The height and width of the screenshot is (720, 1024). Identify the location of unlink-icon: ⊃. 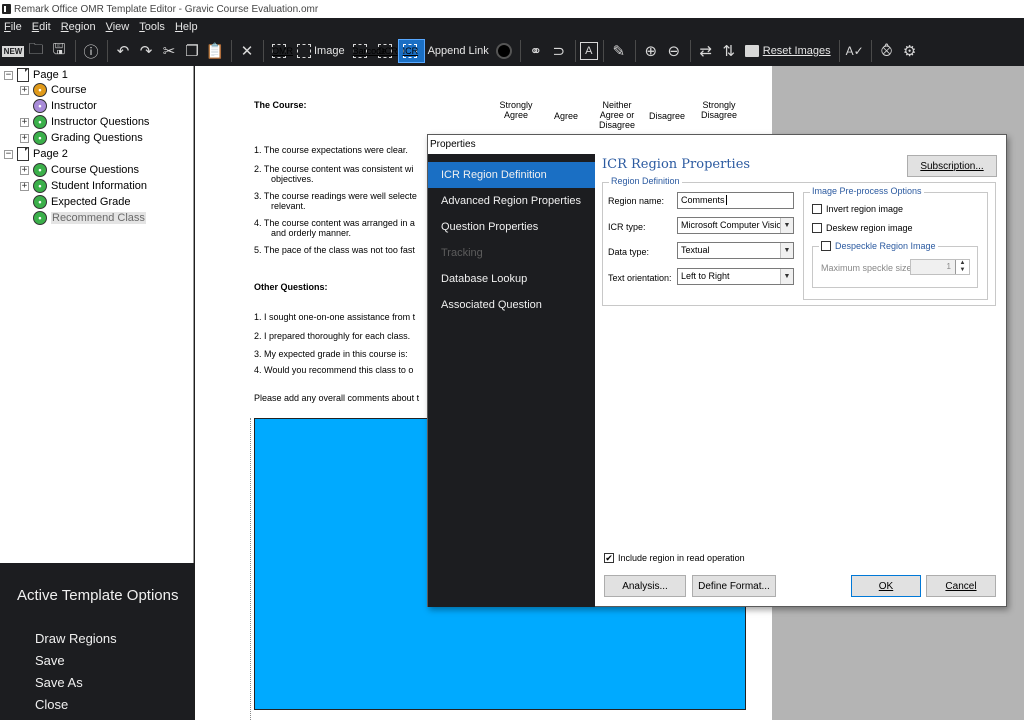
(559, 51).